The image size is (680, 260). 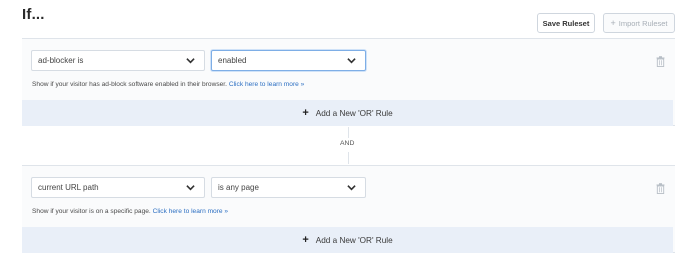 I want to click on rule-operator-value: is any page, so click(x=238, y=187).